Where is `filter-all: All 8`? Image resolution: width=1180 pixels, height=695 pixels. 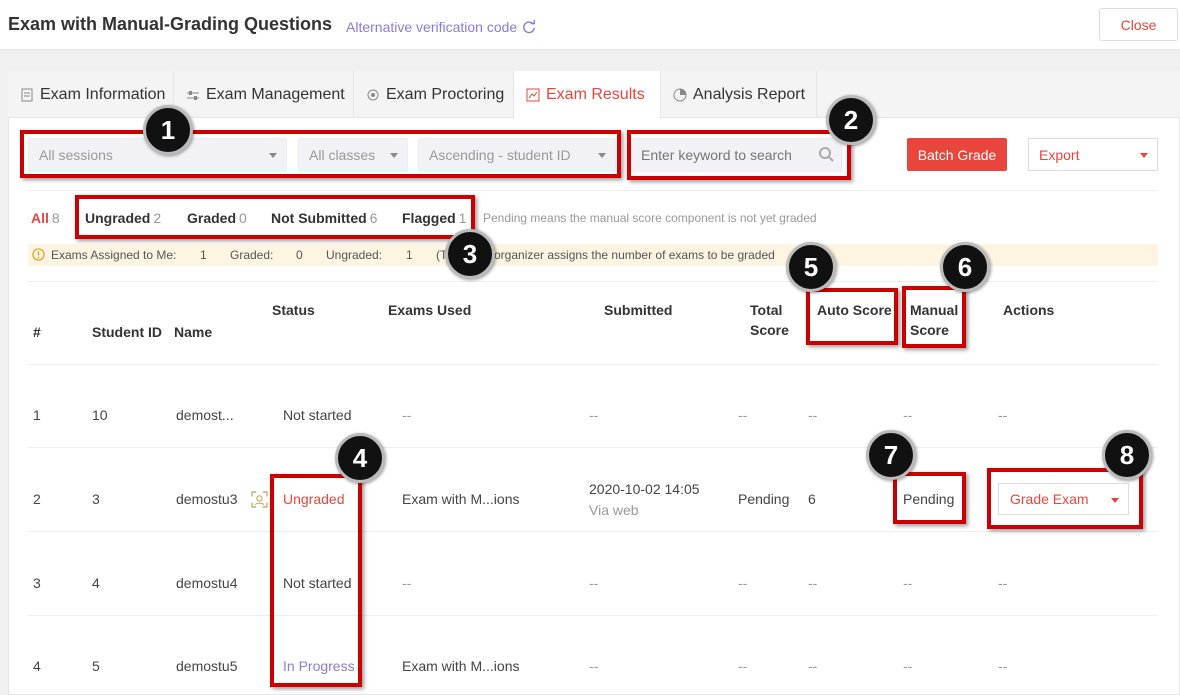
filter-all: All 8 is located at coordinates (45, 218).